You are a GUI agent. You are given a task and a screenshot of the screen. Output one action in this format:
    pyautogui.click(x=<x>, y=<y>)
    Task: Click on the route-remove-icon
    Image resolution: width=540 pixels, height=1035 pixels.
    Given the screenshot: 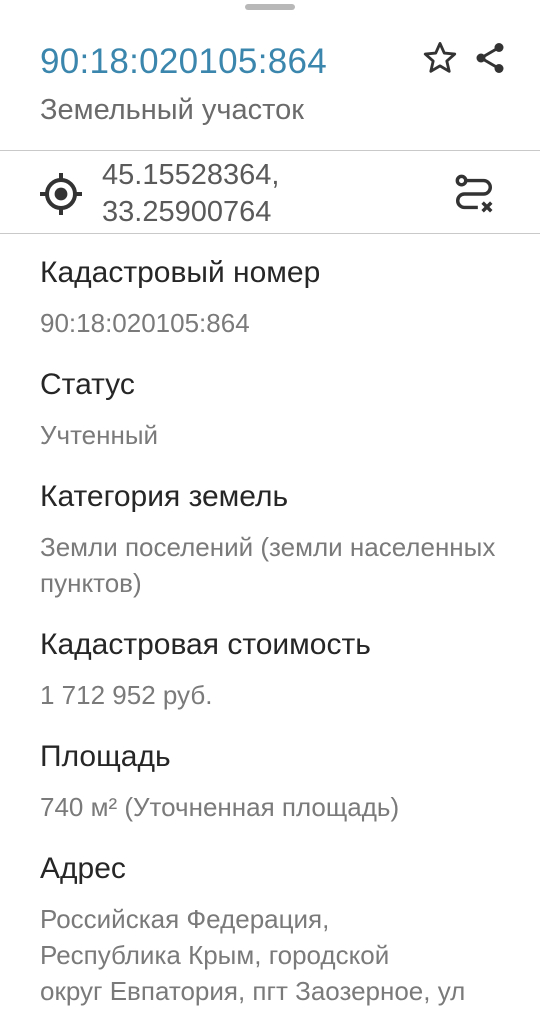 What is the action you would take?
    pyautogui.click(x=474, y=193)
    